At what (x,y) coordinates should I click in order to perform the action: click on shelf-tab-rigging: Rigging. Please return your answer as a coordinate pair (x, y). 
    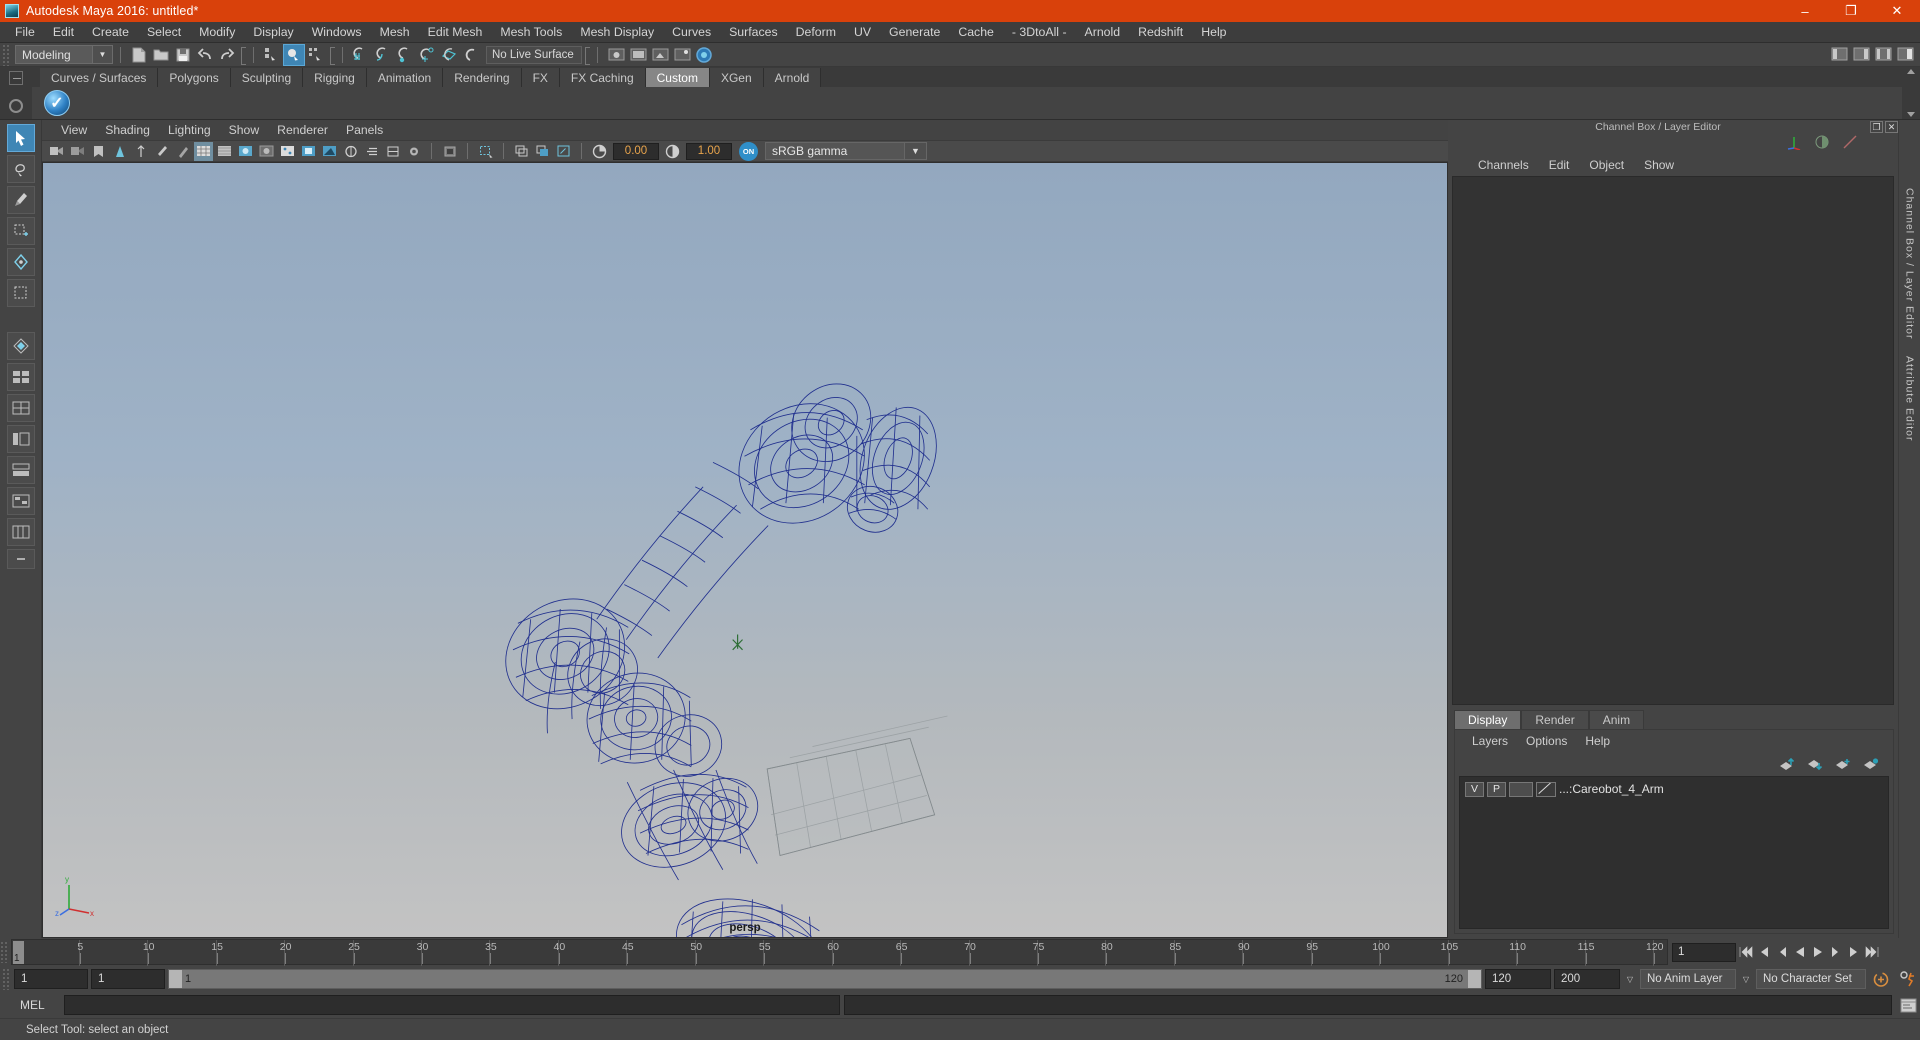
    Looking at the image, I should click on (335, 77).